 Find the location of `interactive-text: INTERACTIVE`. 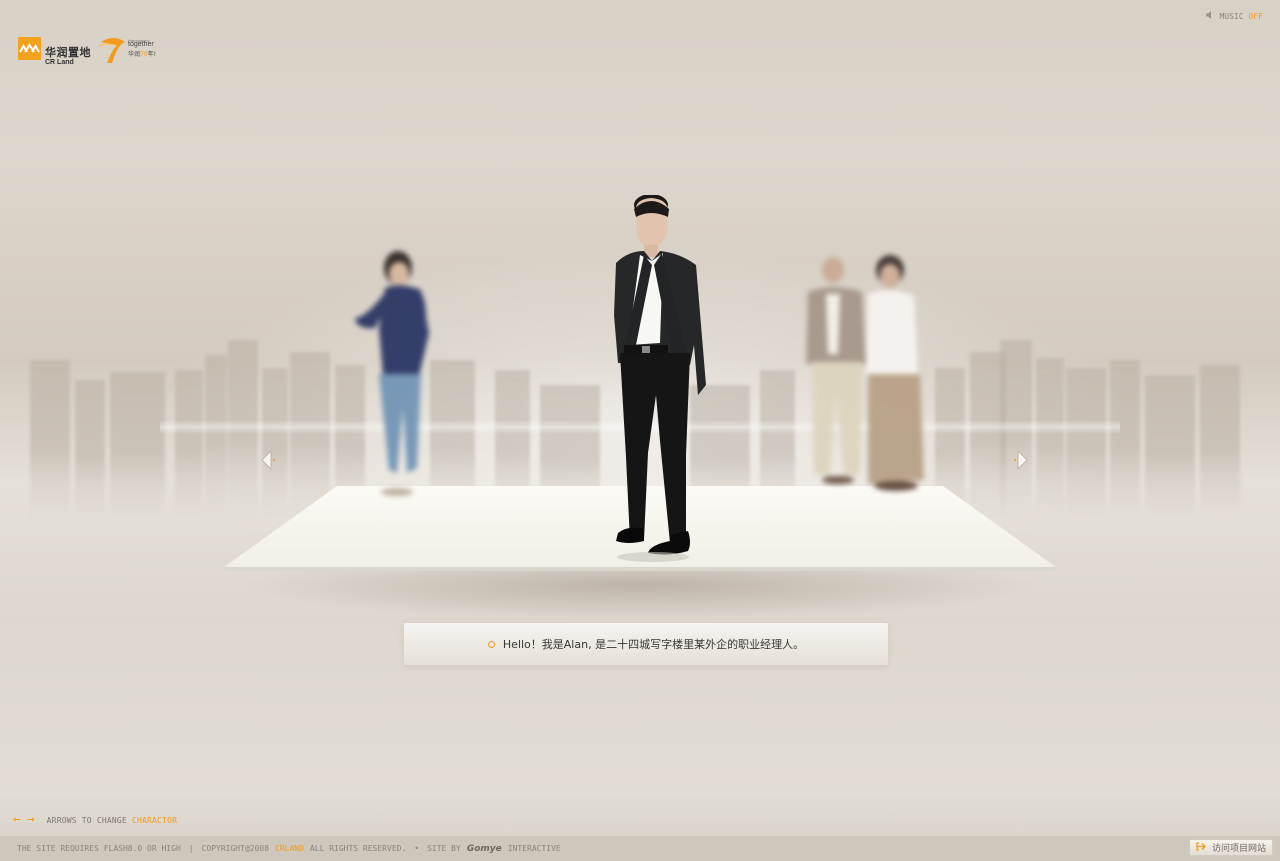

interactive-text: INTERACTIVE is located at coordinates (534, 848).